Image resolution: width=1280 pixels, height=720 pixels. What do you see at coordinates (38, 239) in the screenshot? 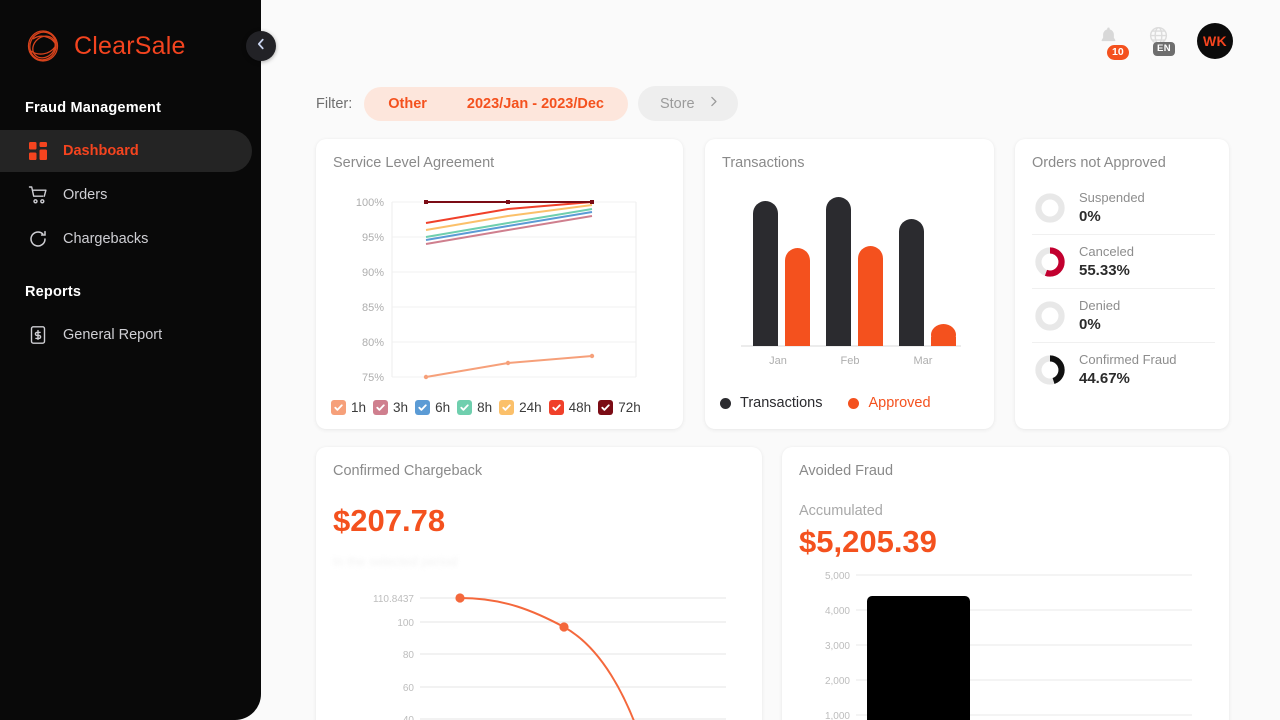
I see `refresh-circular-icon` at bounding box center [38, 239].